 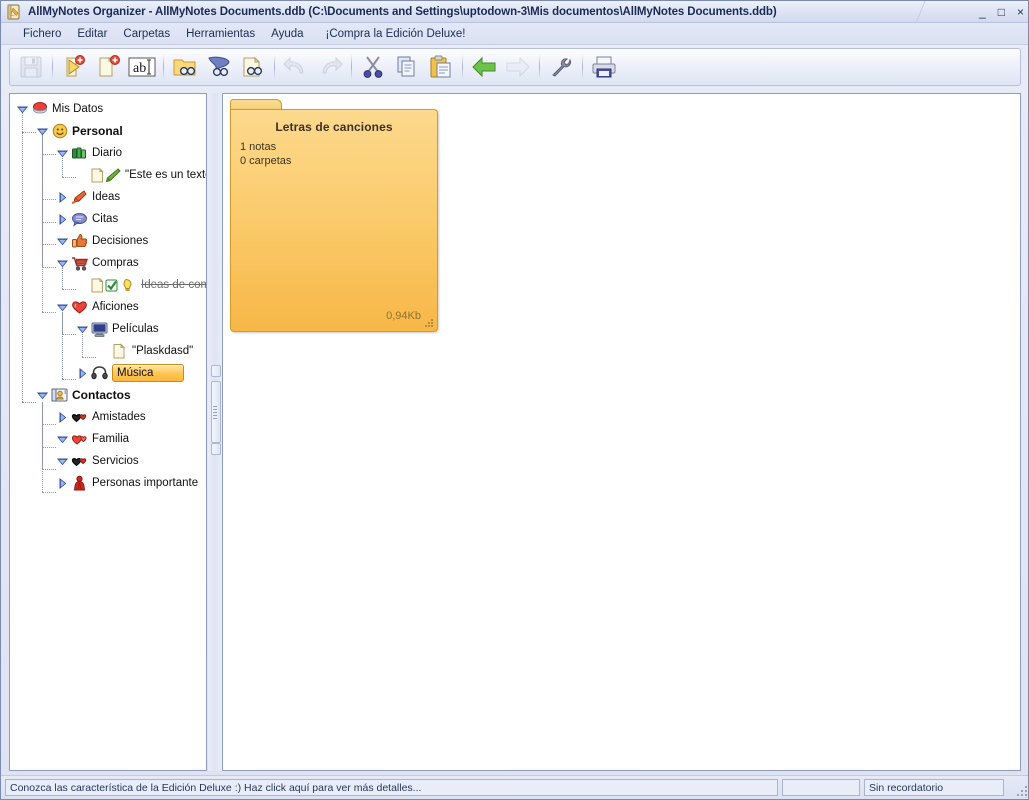 What do you see at coordinates (119, 417) in the screenshot?
I see `tree-item-label: Amistades` at bounding box center [119, 417].